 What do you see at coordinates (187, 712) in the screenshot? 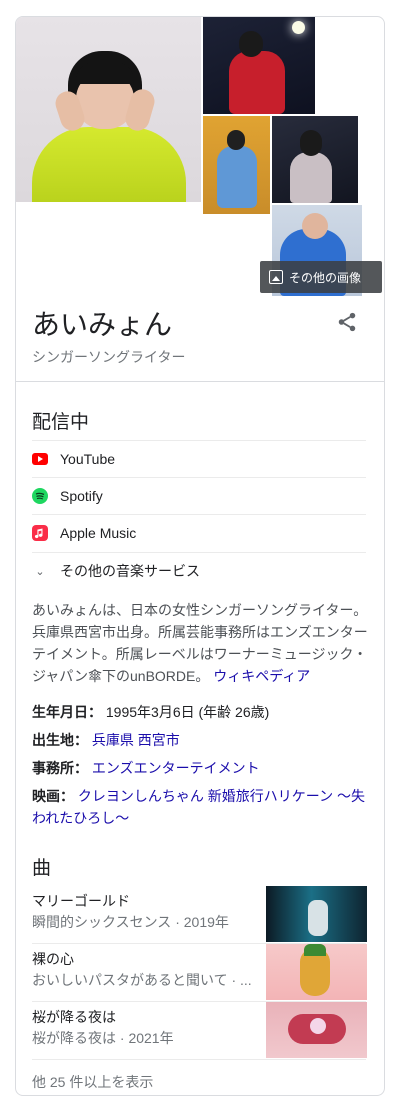
I see `fact-value: 1995年3月6日 (年齢 26歳)` at bounding box center [187, 712].